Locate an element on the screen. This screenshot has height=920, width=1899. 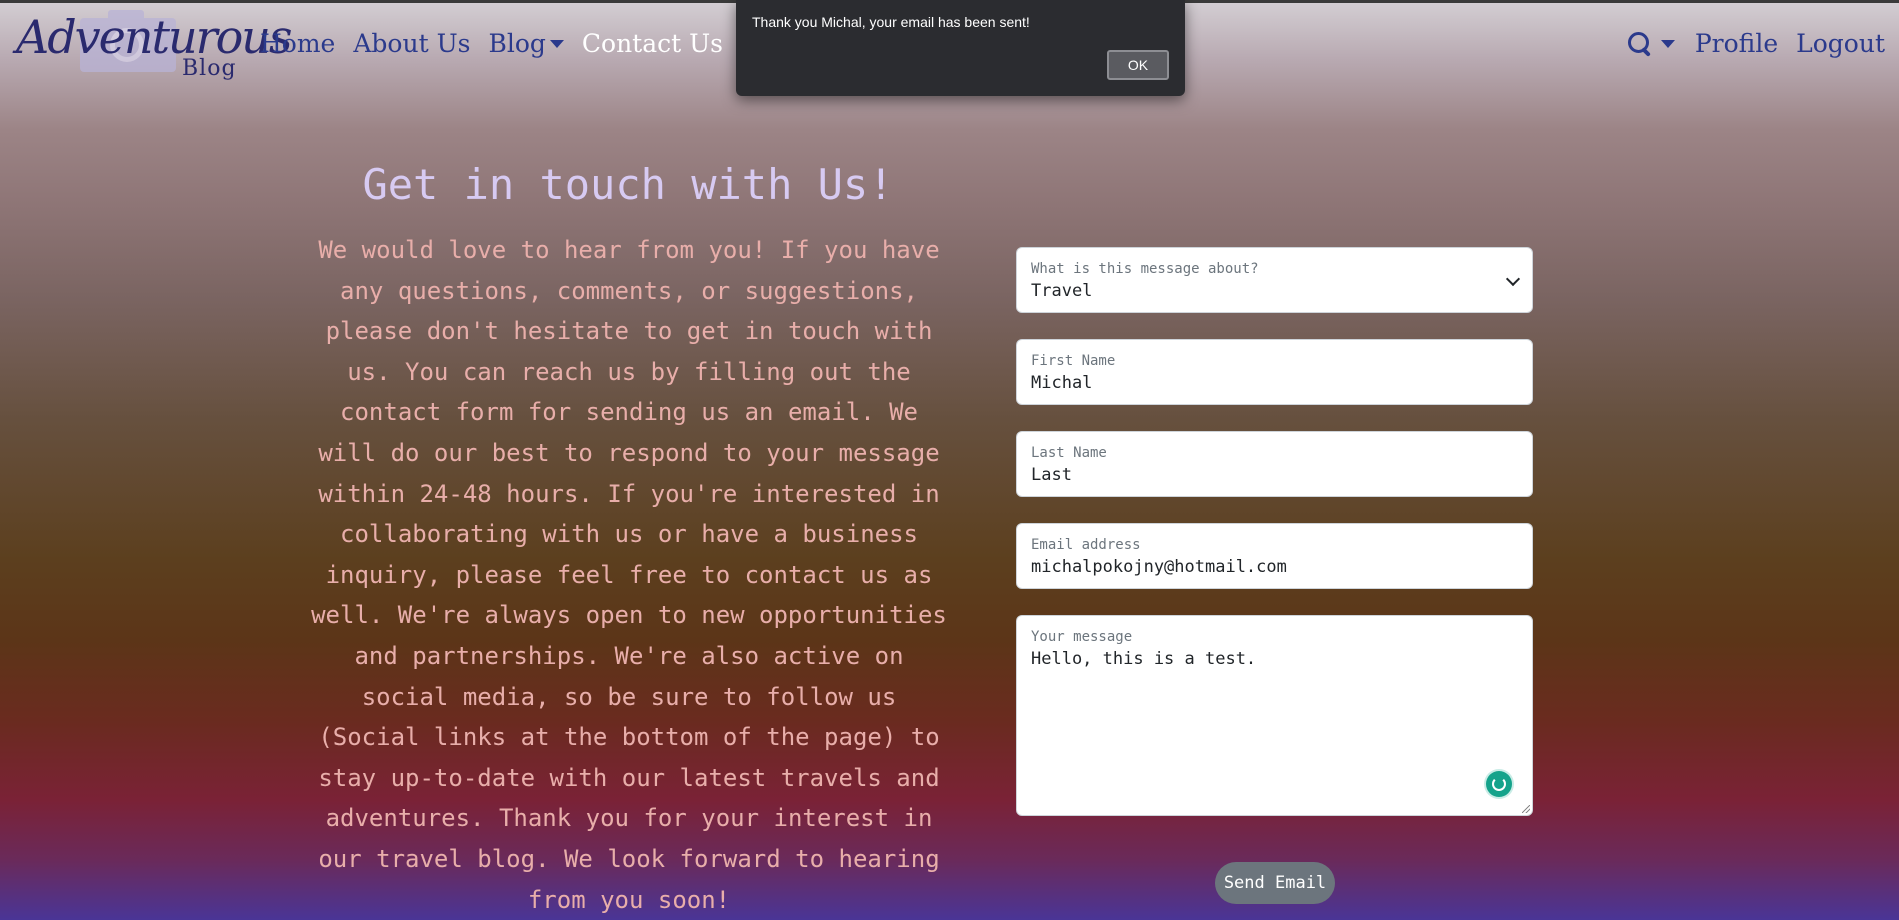
email-label: Email address is located at coordinates (1086, 545).